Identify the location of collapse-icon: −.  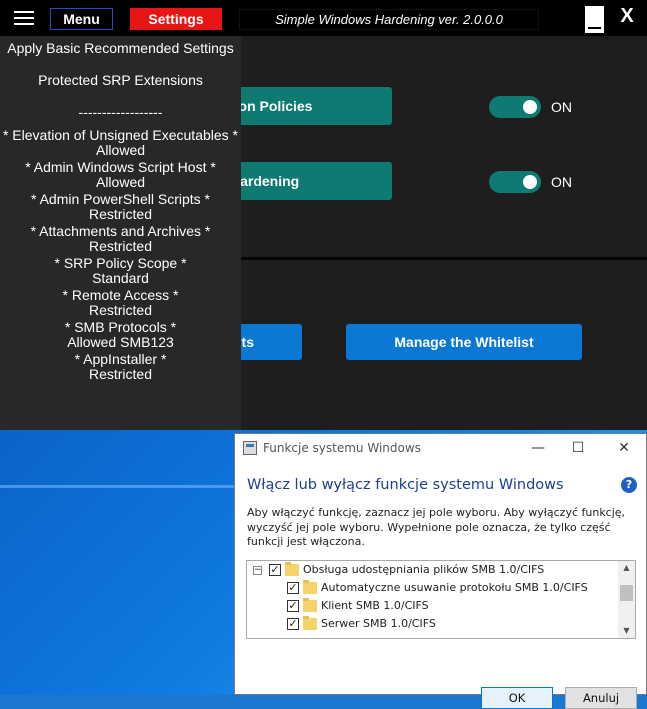
(257, 570).